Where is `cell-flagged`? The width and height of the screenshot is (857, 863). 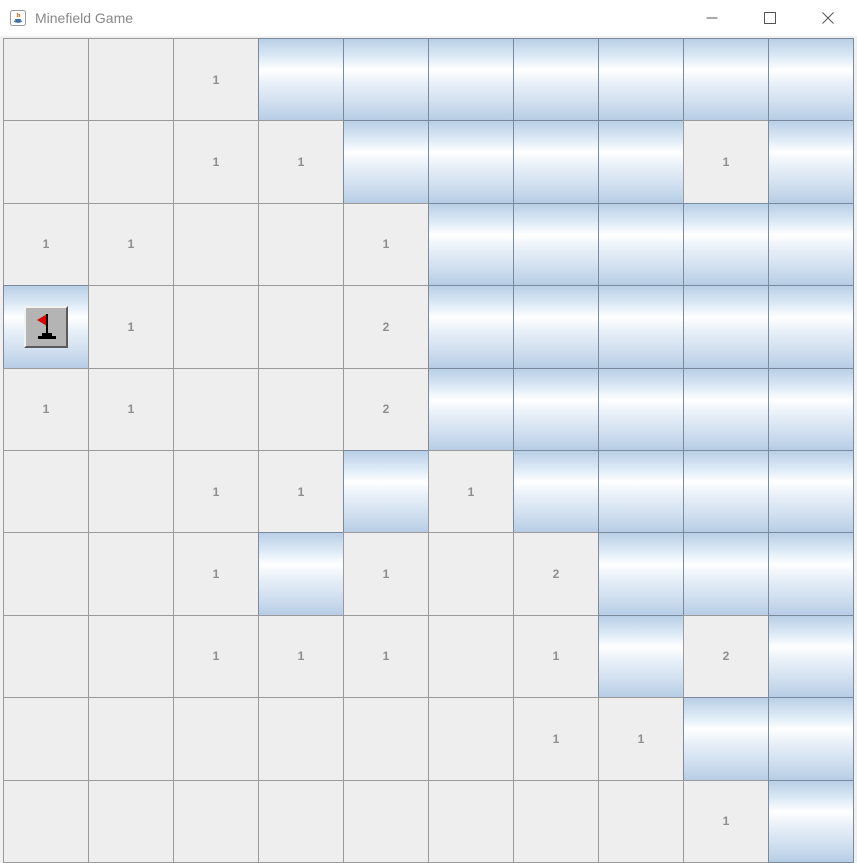 cell-flagged is located at coordinates (46, 327).